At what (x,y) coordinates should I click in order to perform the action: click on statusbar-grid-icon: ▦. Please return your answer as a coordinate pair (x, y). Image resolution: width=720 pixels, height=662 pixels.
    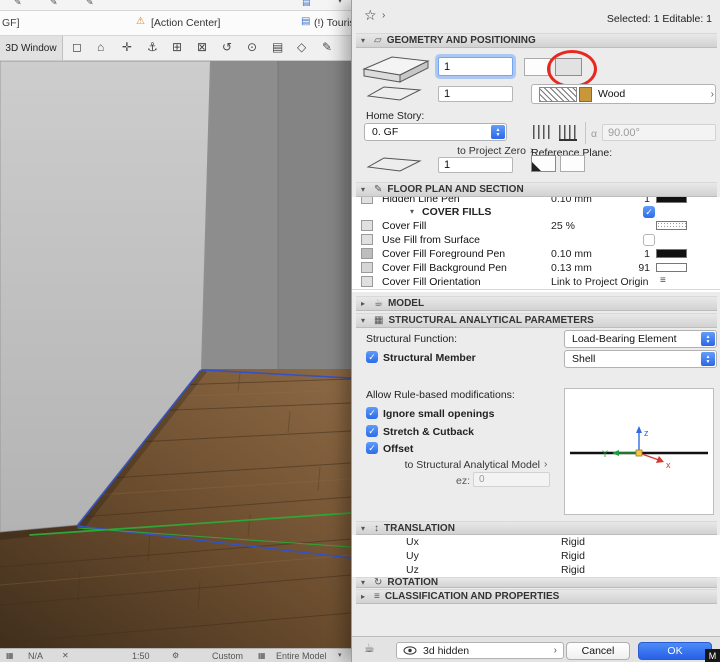
    Looking at the image, I should click on (10, 655).